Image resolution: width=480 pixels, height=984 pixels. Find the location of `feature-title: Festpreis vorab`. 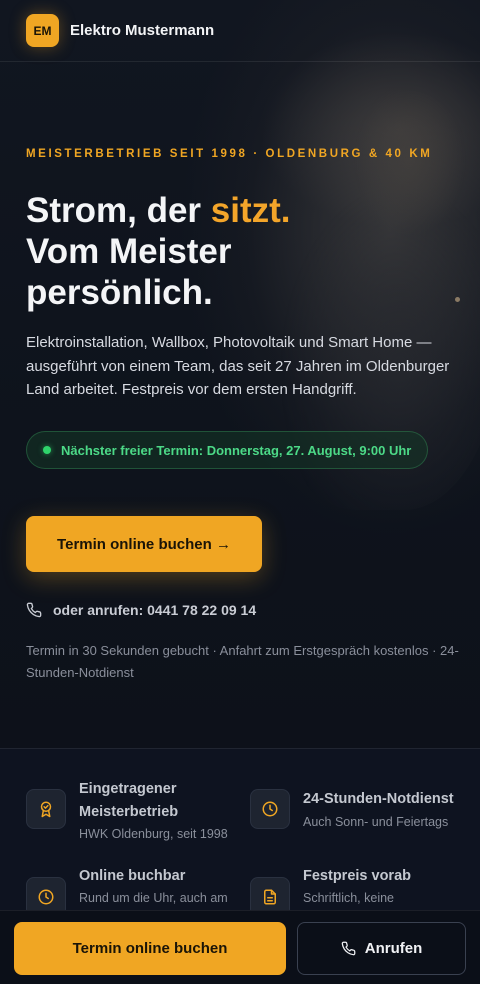

feature-title: Festpreis vorab is located at coordinates (357, 876).